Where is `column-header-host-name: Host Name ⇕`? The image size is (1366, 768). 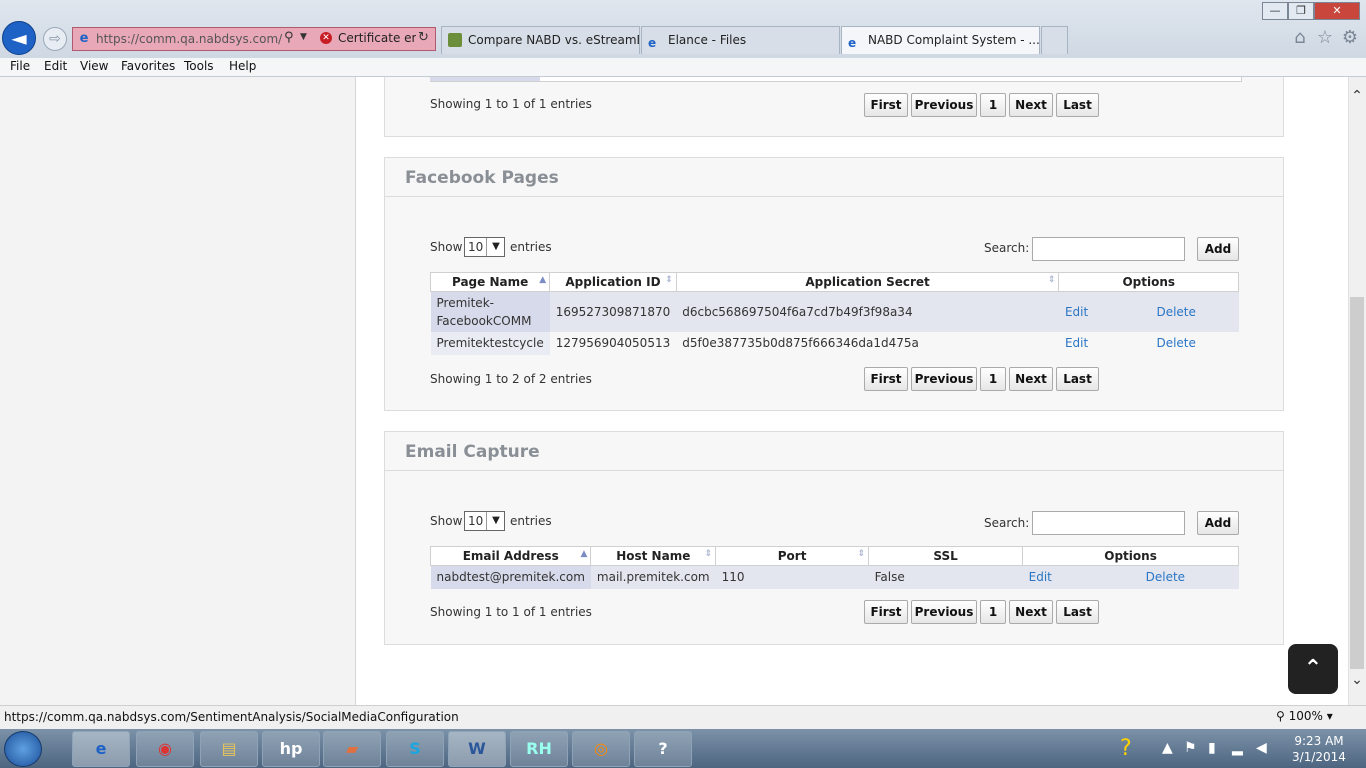 column-header-host-name: Host Name ⇕ is located at coordinates (653, 556).